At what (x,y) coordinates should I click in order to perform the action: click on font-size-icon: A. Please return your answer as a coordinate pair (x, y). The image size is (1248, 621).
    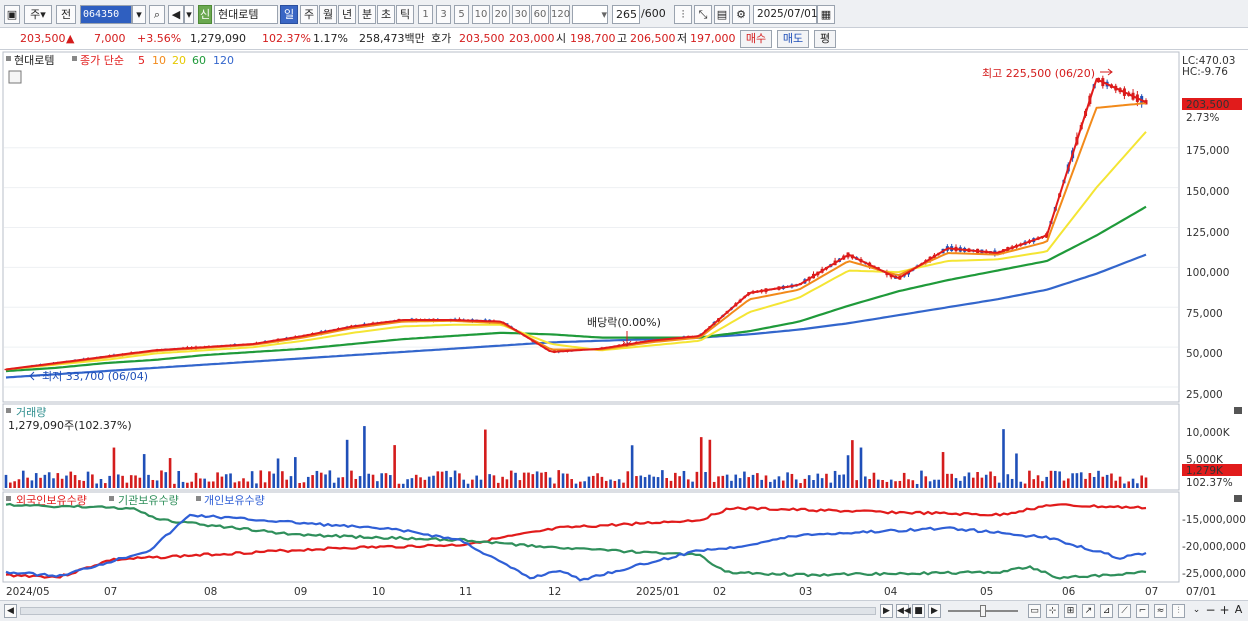
    Looking at the image, I should click on (1238, 611).